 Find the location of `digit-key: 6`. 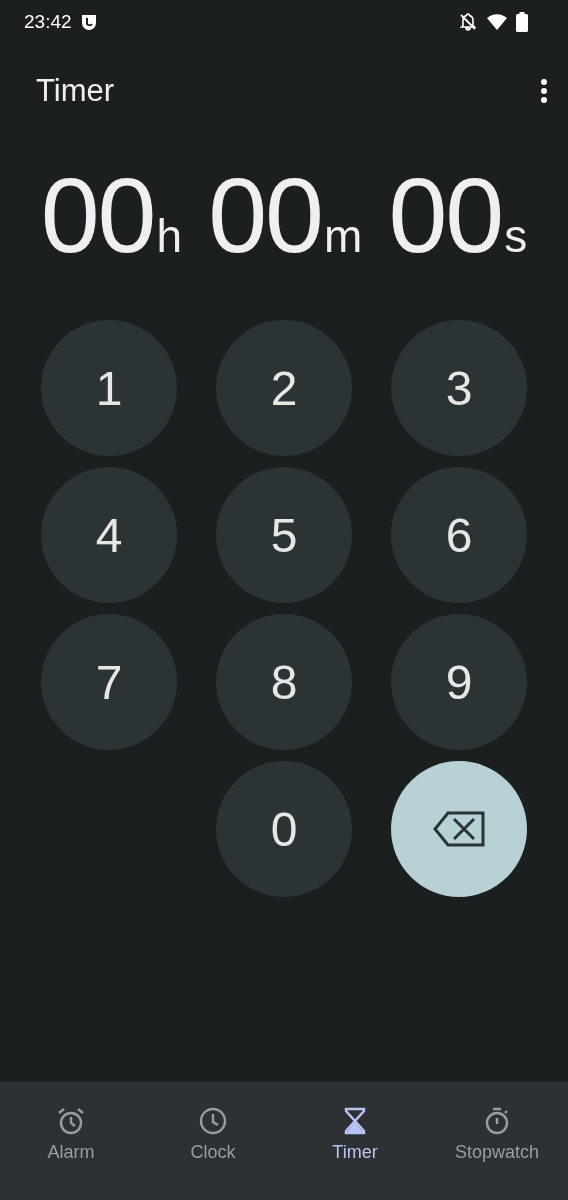

digit-key: 6 is located at coordinates (459, 535).